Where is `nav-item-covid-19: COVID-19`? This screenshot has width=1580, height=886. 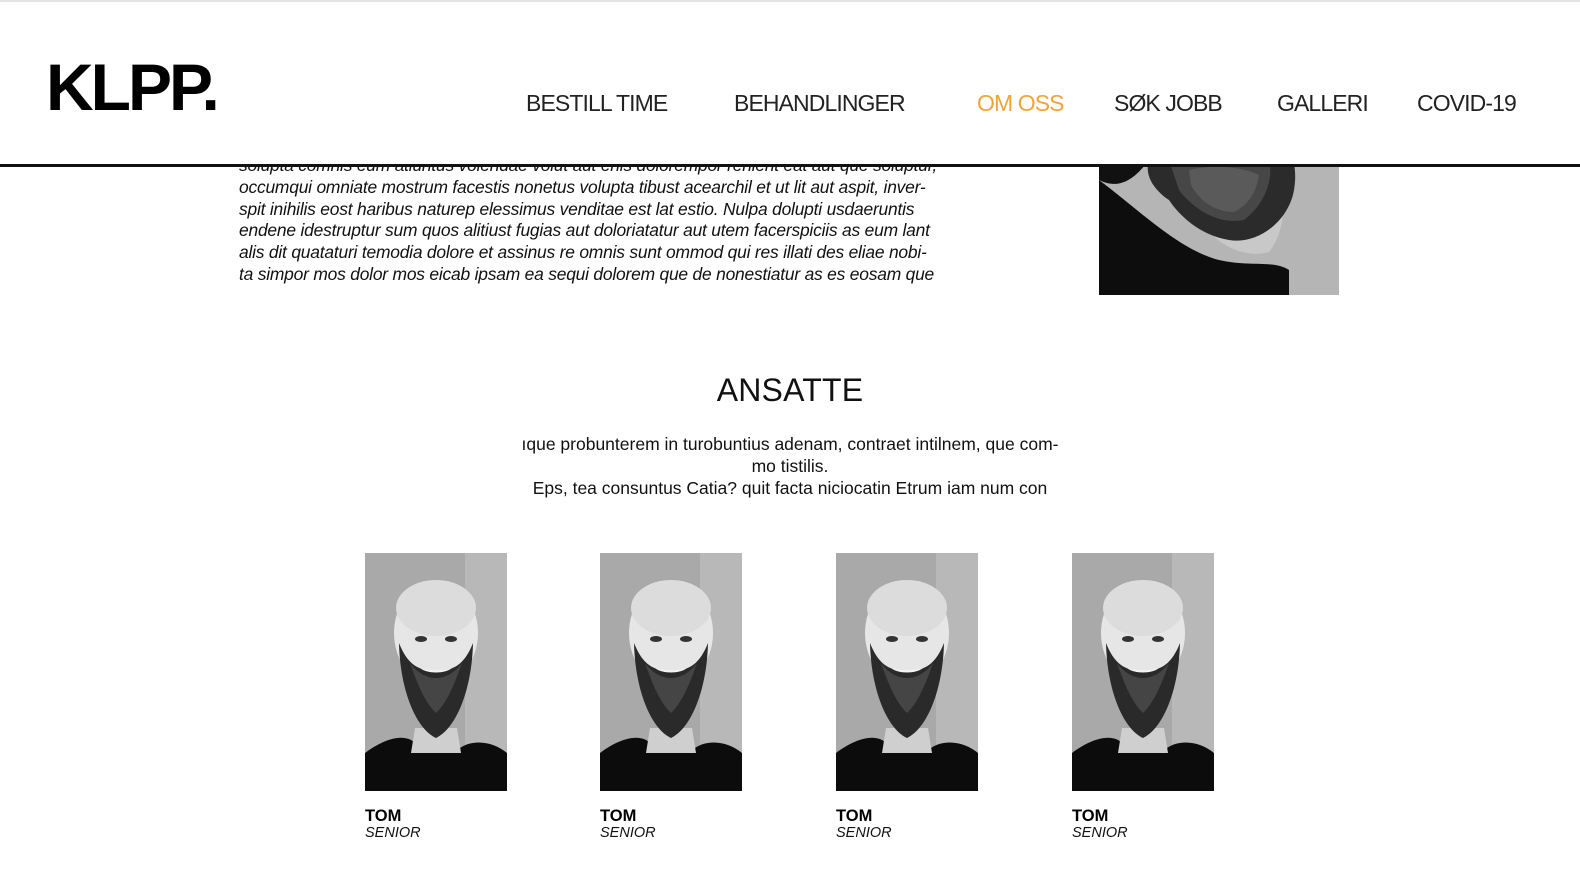
nav-item-covid-19: COVID-19 is located at coordinates (1467, 103).